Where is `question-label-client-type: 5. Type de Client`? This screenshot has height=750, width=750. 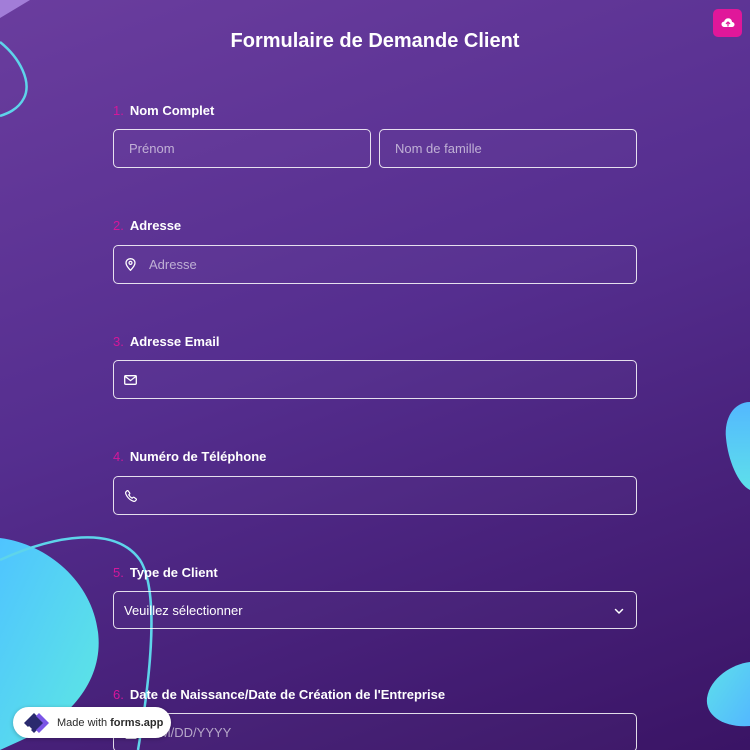
question-label-client-type: 5. Type de Client is located at coordinates (165, 572).